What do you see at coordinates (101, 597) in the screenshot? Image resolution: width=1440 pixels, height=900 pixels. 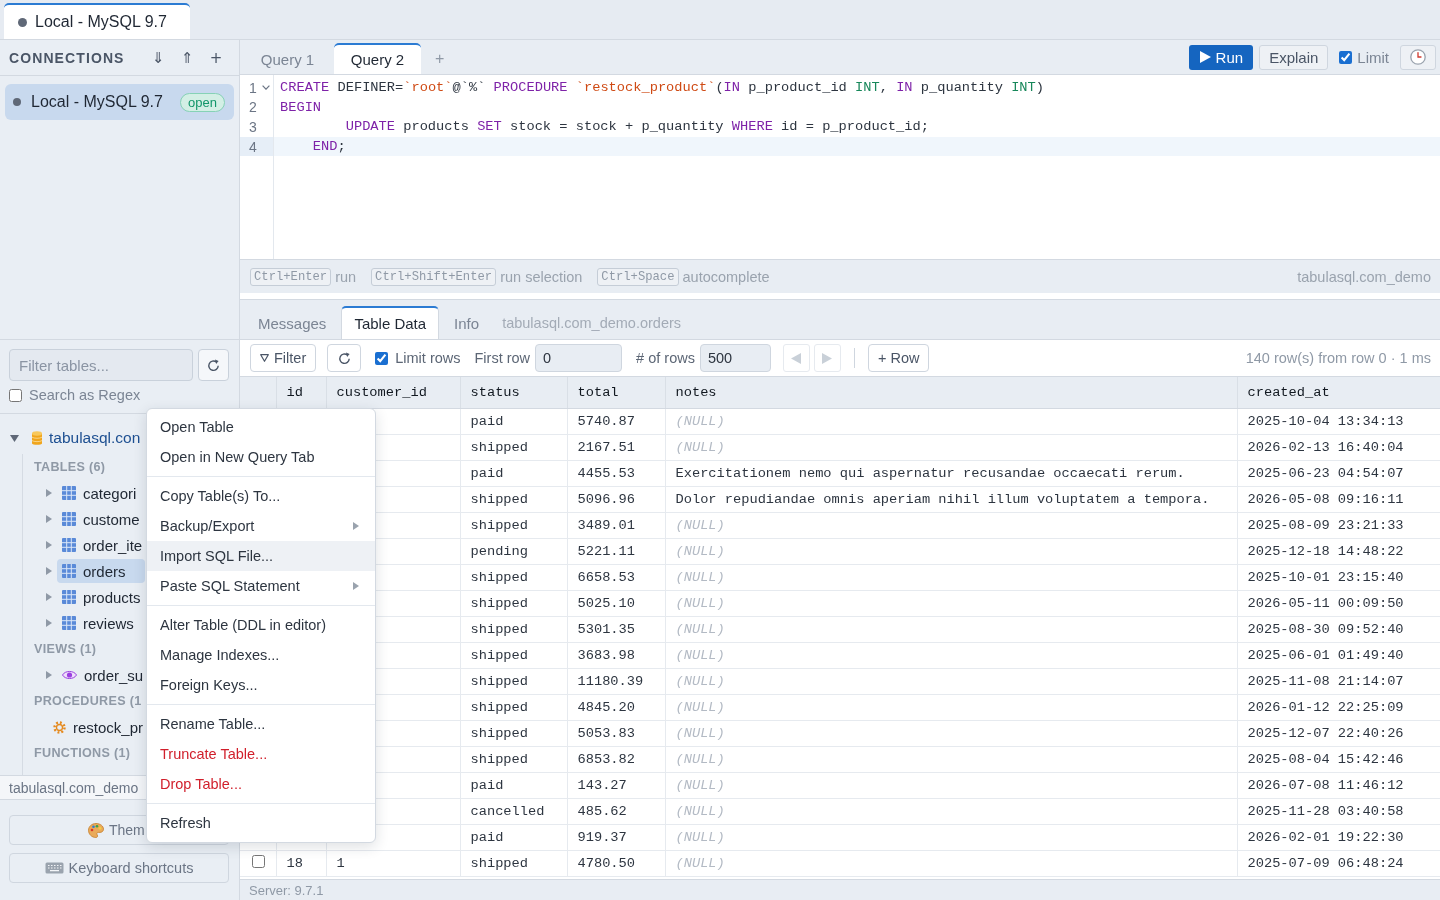 I see `tree-item: products` at bounding box center [101, 597].